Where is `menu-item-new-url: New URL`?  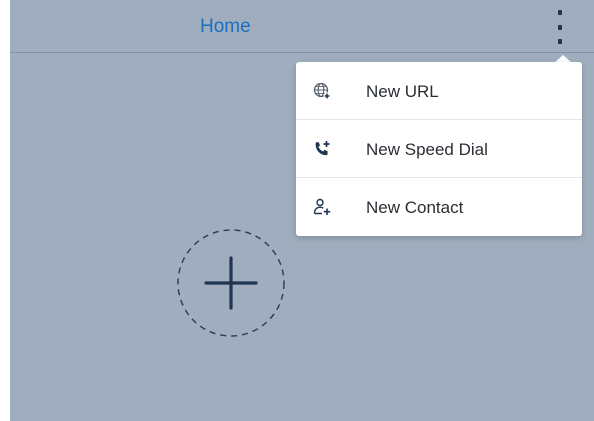 menu-item-new-url: New URL is located at coordinates (439, 91).